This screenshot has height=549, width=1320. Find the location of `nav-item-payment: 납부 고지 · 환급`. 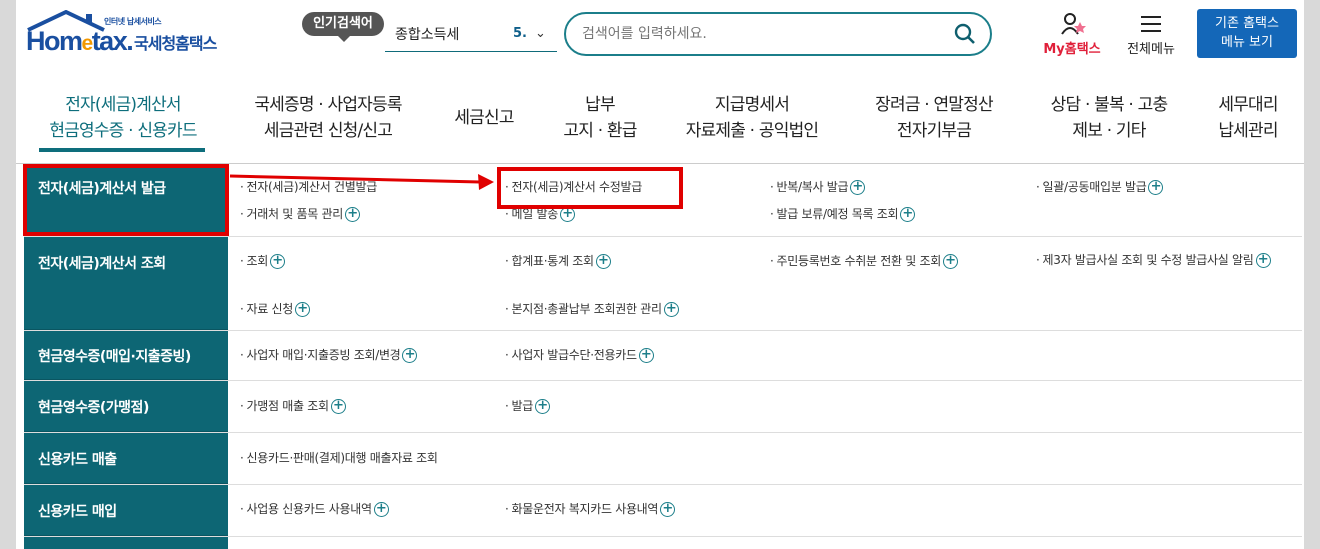

nav-item-payment: 납부 고지 · 환급 is located at coordinates (600, 118).